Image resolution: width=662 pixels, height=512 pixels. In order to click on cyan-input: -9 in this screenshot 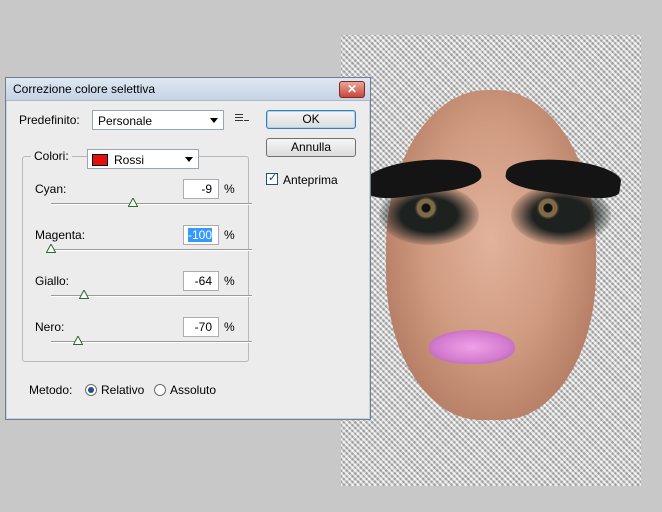, I will do `click(201, 189)`.